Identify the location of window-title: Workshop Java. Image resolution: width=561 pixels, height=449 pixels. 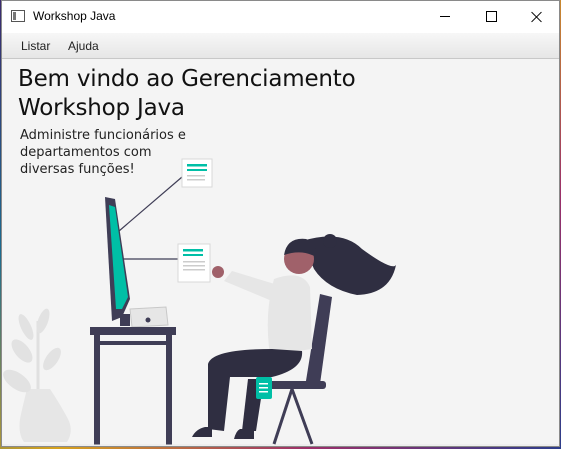
(74, 16).